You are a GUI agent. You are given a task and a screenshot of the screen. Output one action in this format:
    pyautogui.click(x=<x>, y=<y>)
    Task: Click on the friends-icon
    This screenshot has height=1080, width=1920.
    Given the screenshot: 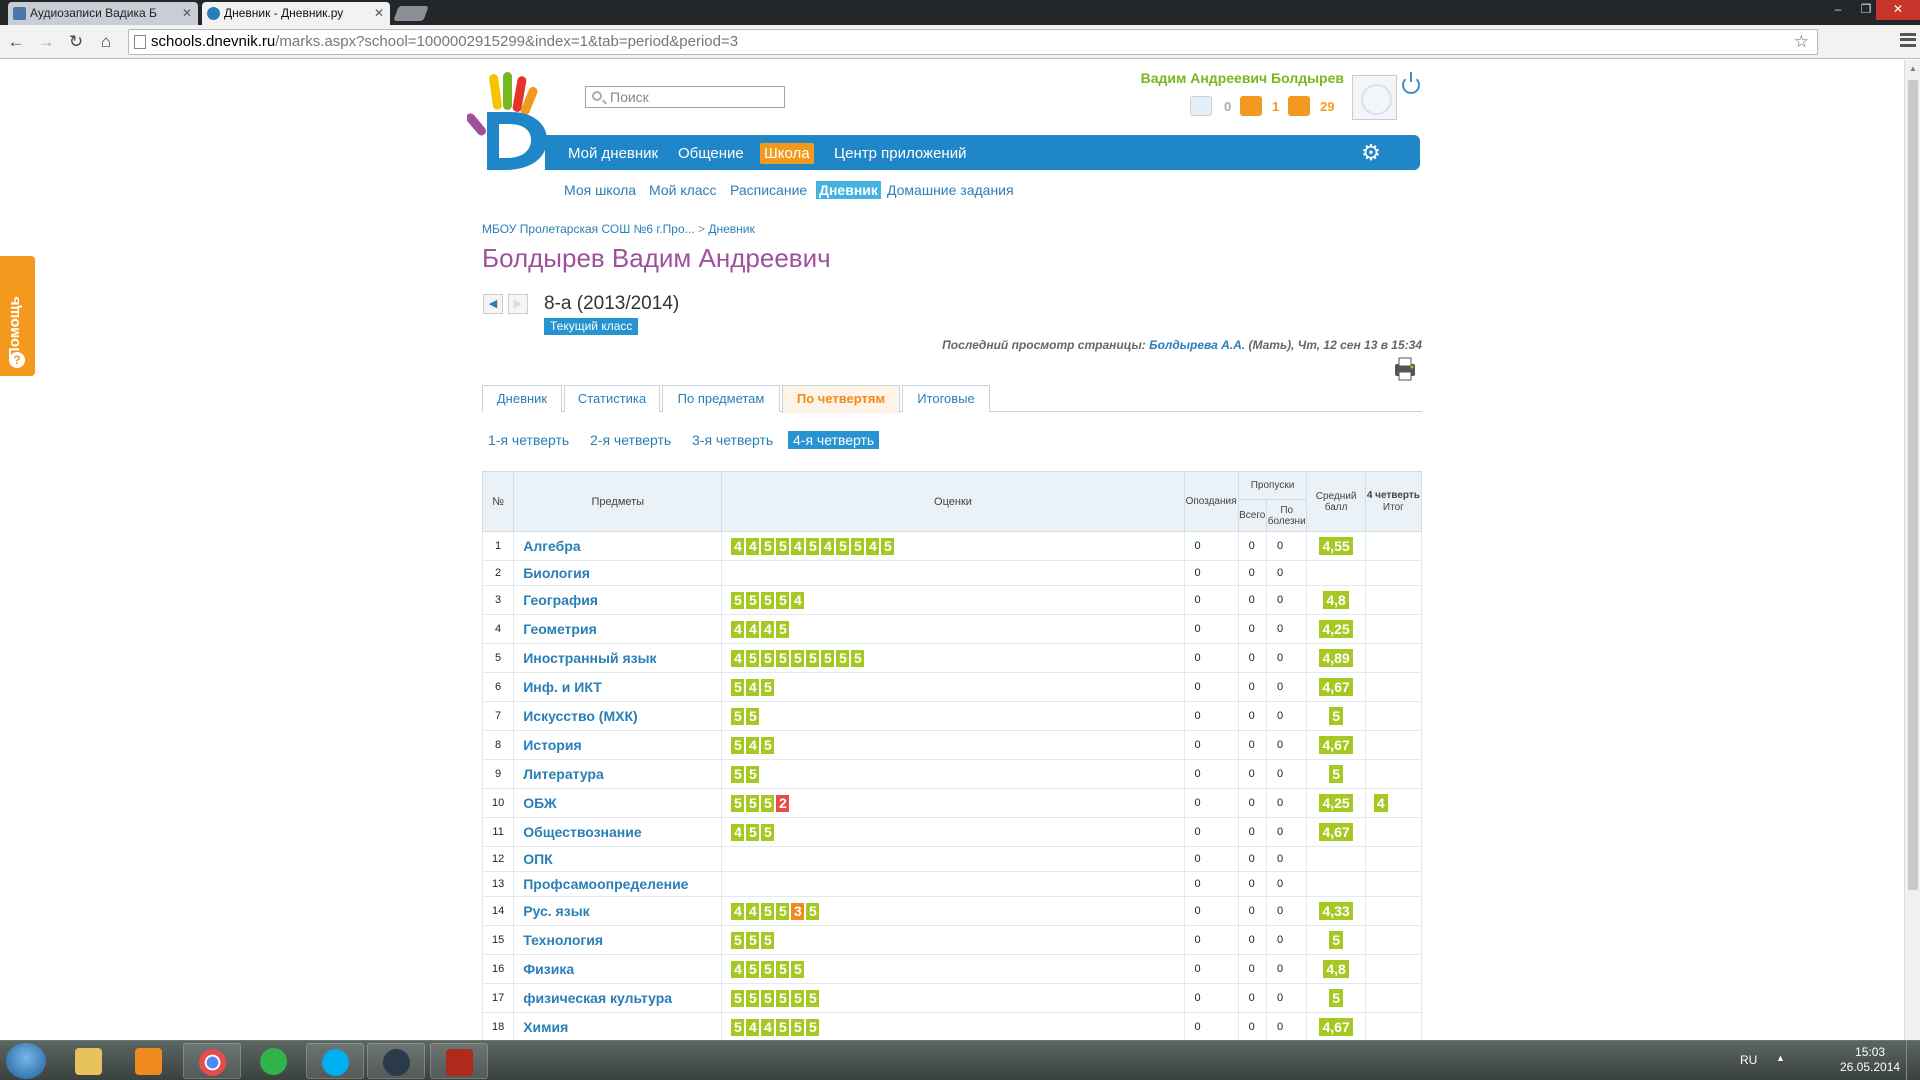 What is the action you would take?
    pyautogui.click(x=1251, y=106)
    